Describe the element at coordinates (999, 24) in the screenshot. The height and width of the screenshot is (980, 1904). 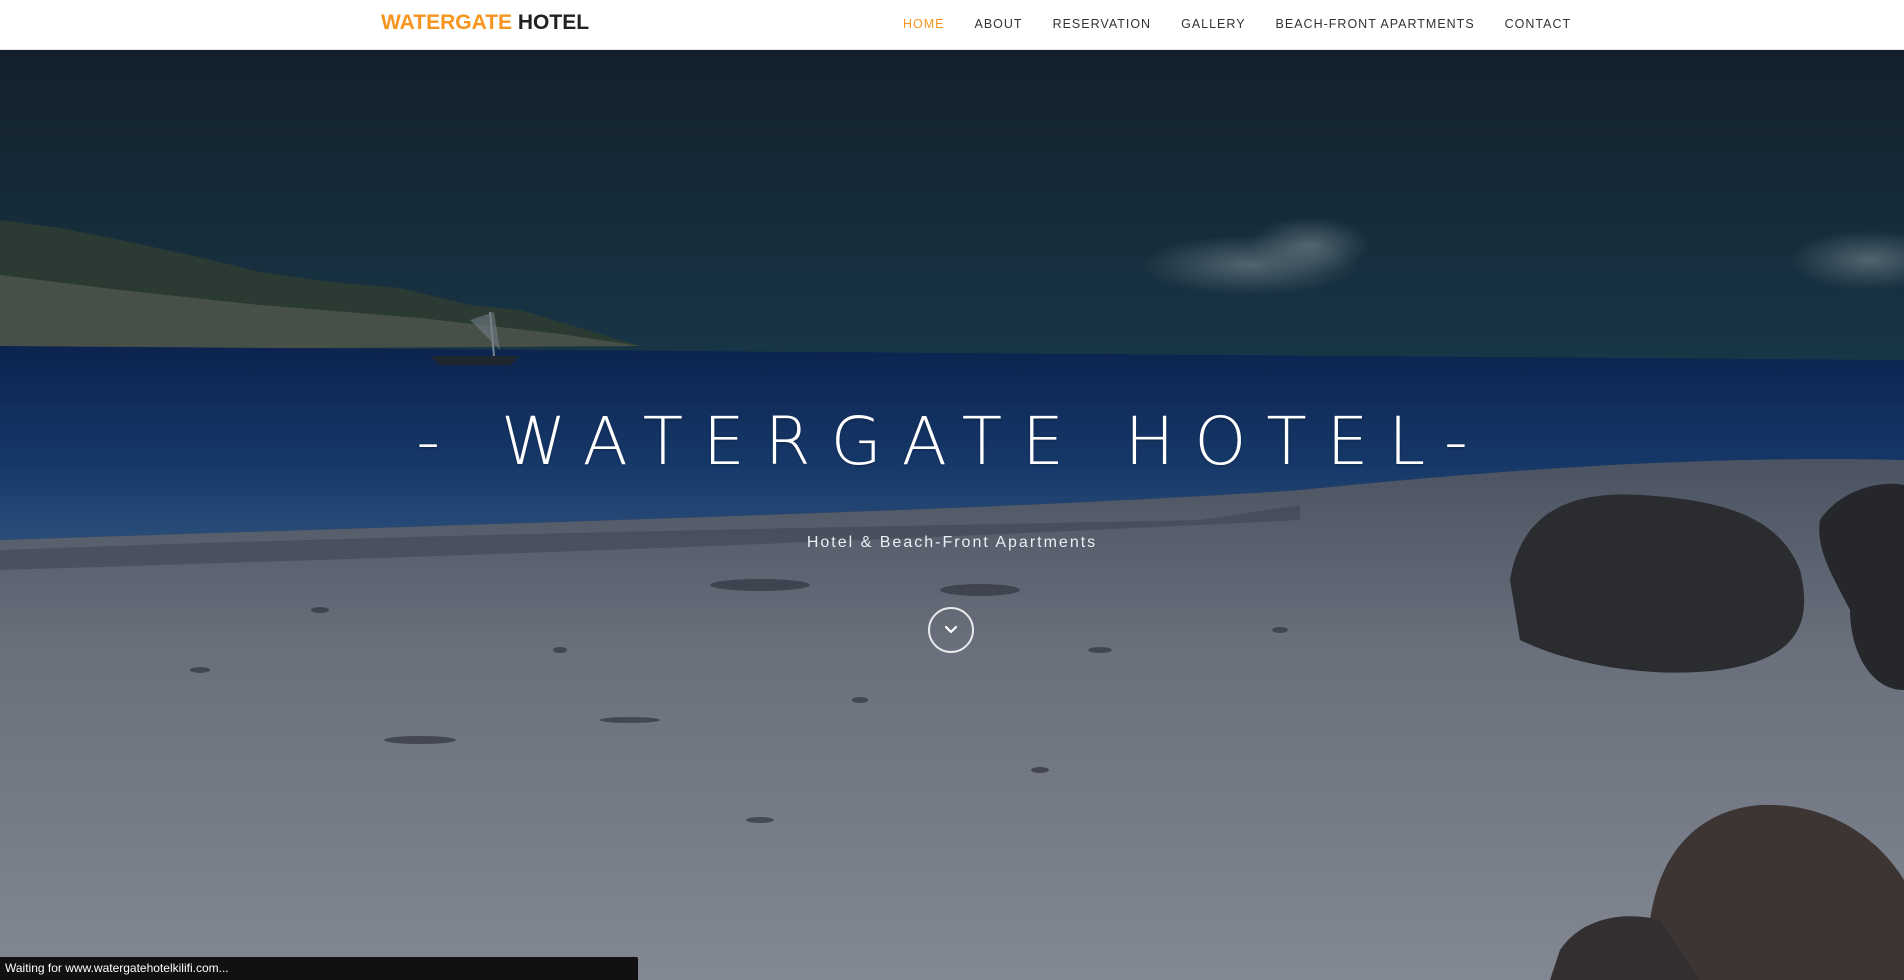
I see `nav-link-about: ABOUT` at that location.